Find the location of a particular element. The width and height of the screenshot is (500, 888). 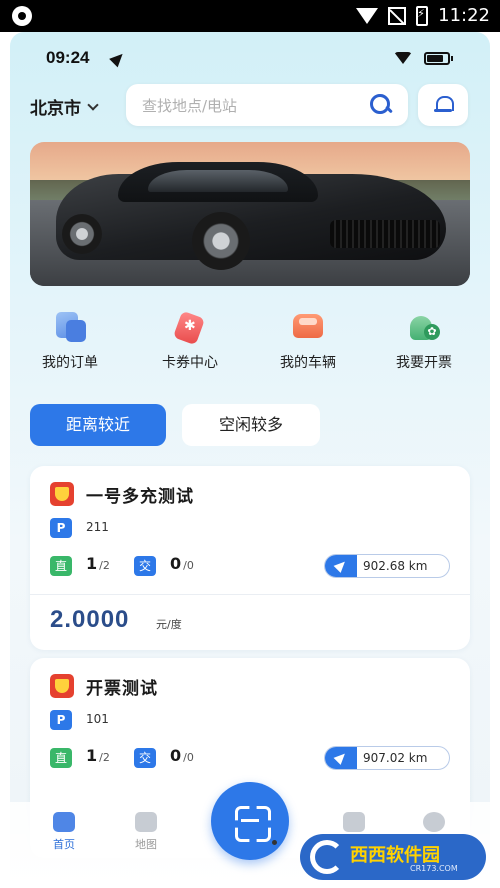

map-icon is located at coordinates (146, 822).